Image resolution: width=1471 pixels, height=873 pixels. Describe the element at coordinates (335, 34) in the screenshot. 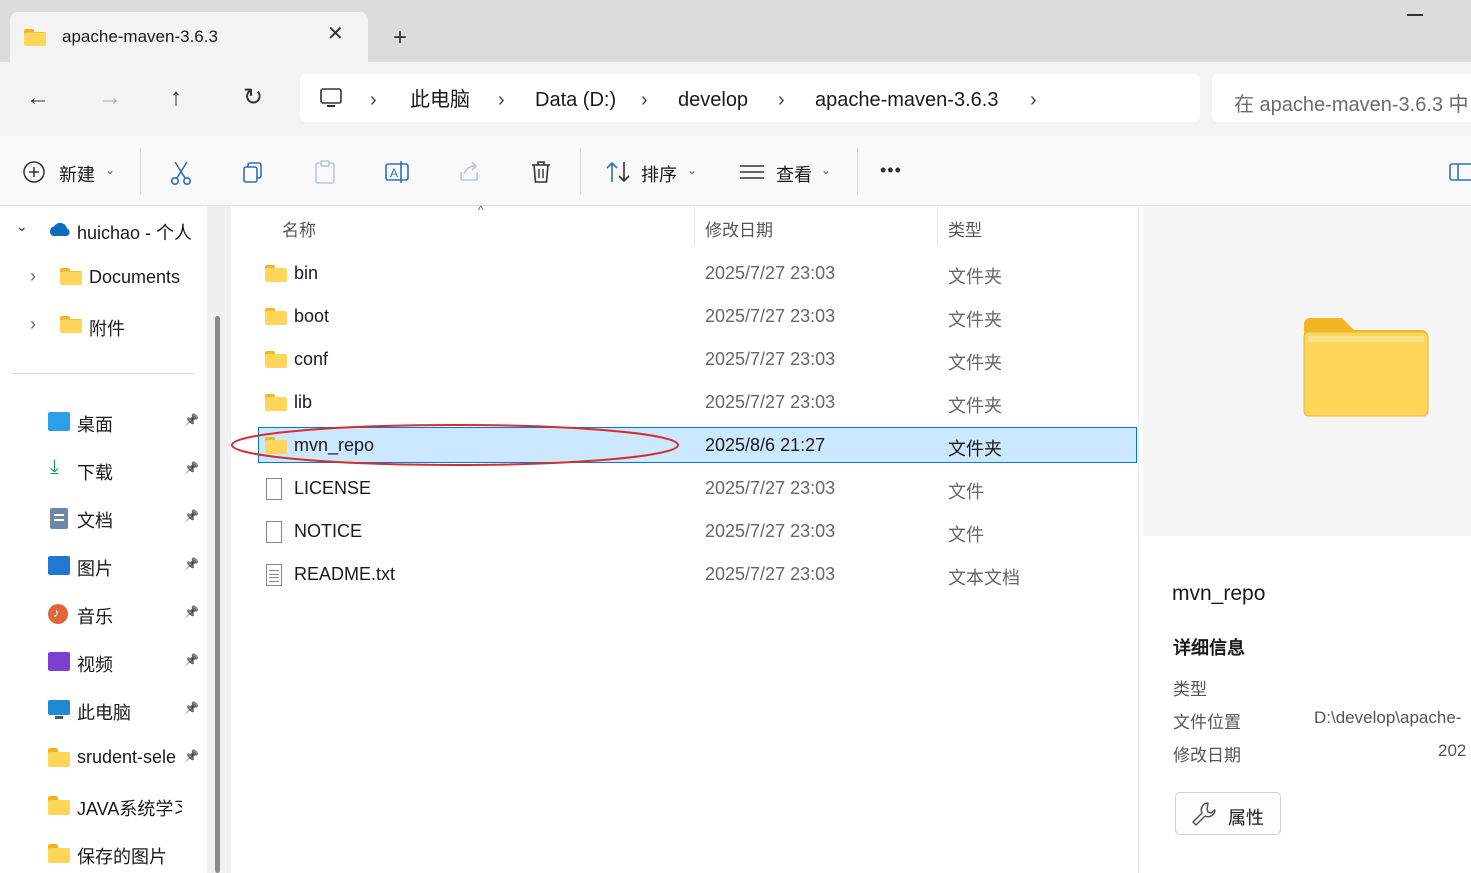

I see `close-icon: ✕` at that location.